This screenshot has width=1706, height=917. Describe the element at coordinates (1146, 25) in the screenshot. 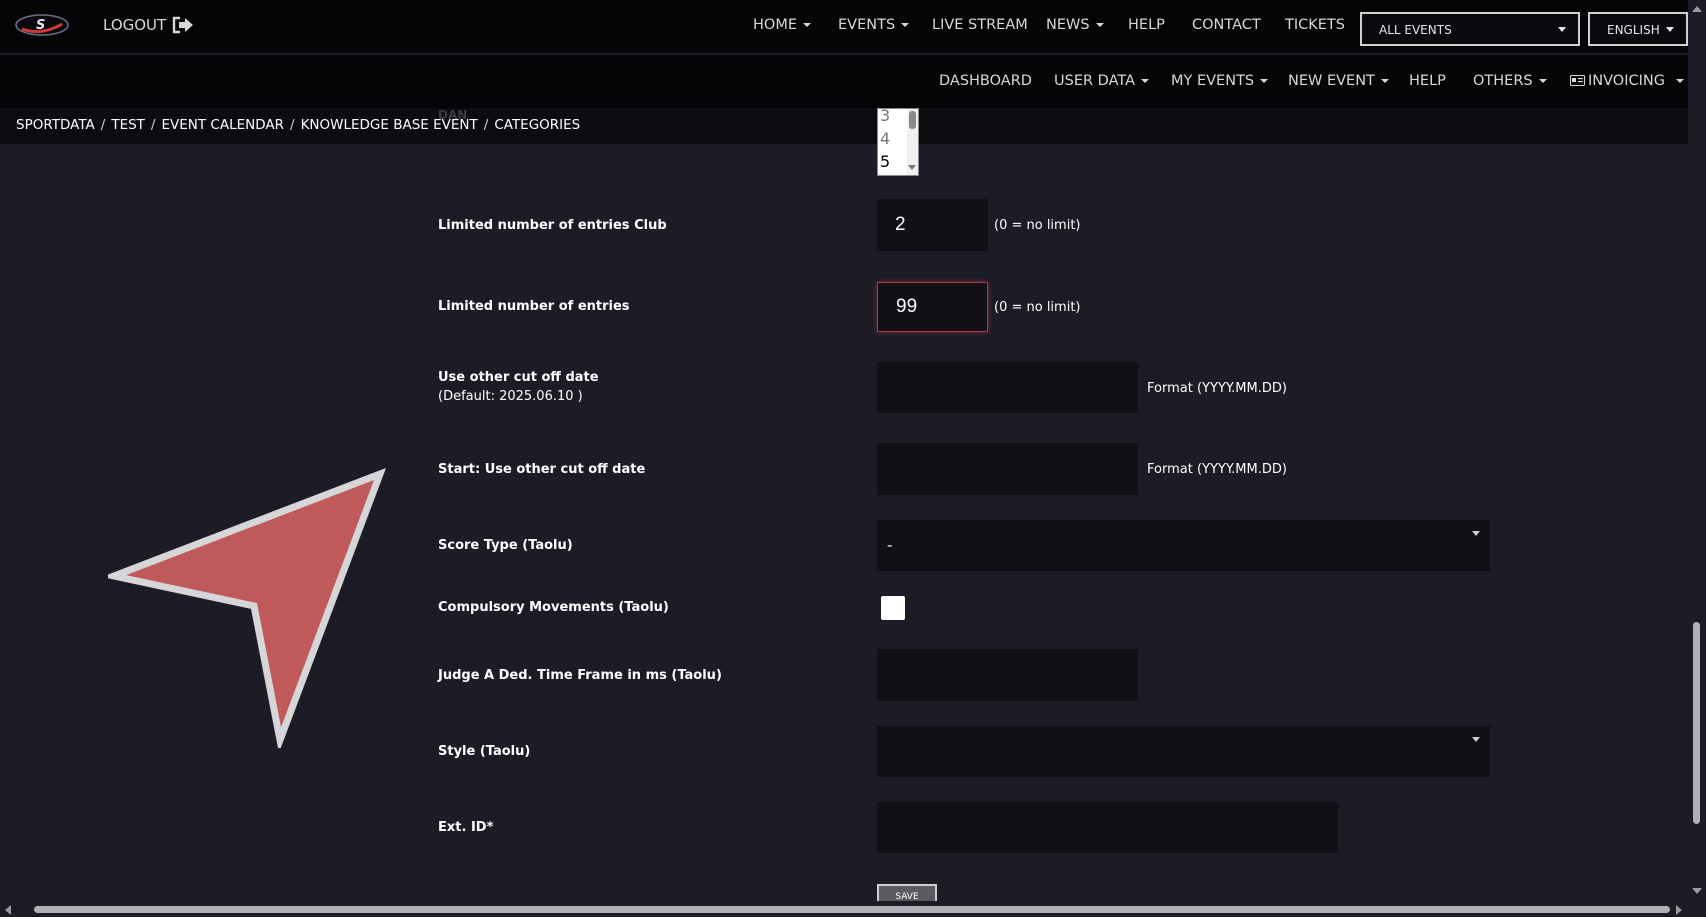

I see `nav-help: HELP` at that location.